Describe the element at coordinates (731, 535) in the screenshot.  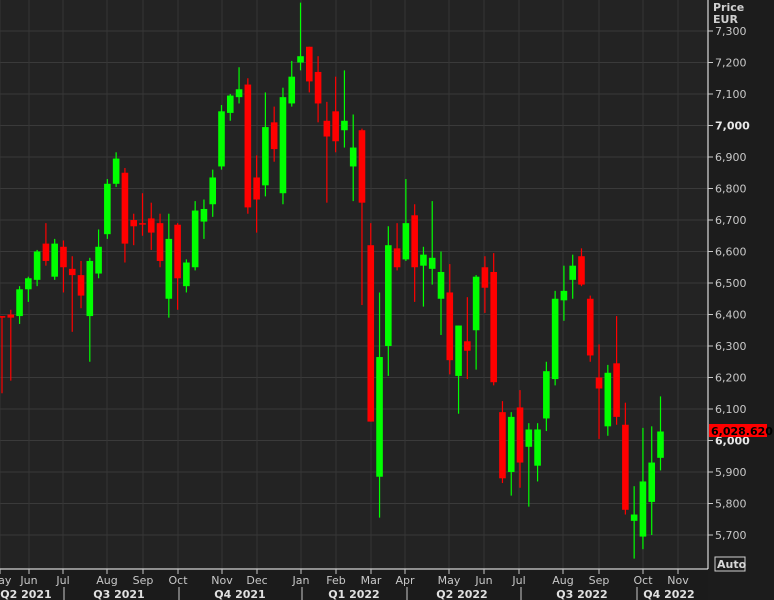
I see `y-tick-label: 5,700` at that location.